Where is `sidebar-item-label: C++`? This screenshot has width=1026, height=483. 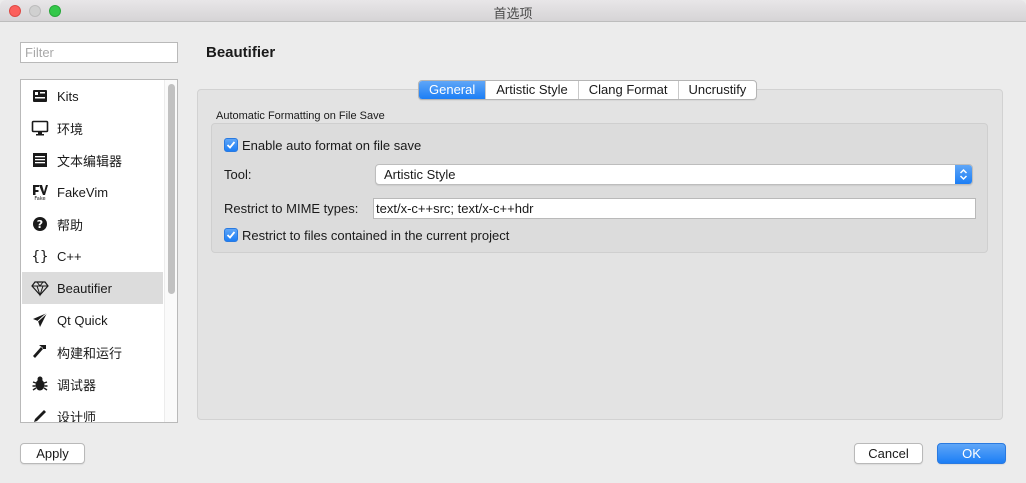
sidebar-item-label: C++ is located at coordinates (69, 256).